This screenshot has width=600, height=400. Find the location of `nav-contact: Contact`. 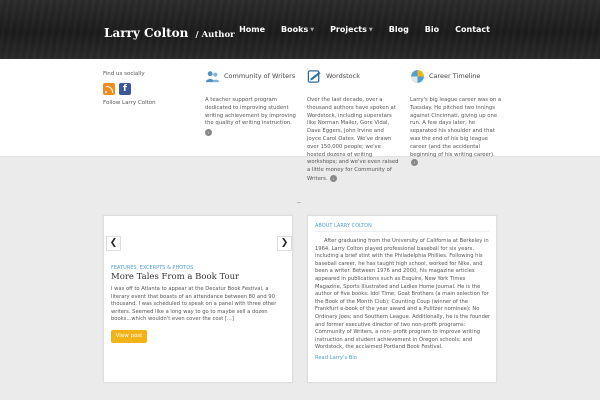

nav-contact: Contact is located at coordinates (472, 29).